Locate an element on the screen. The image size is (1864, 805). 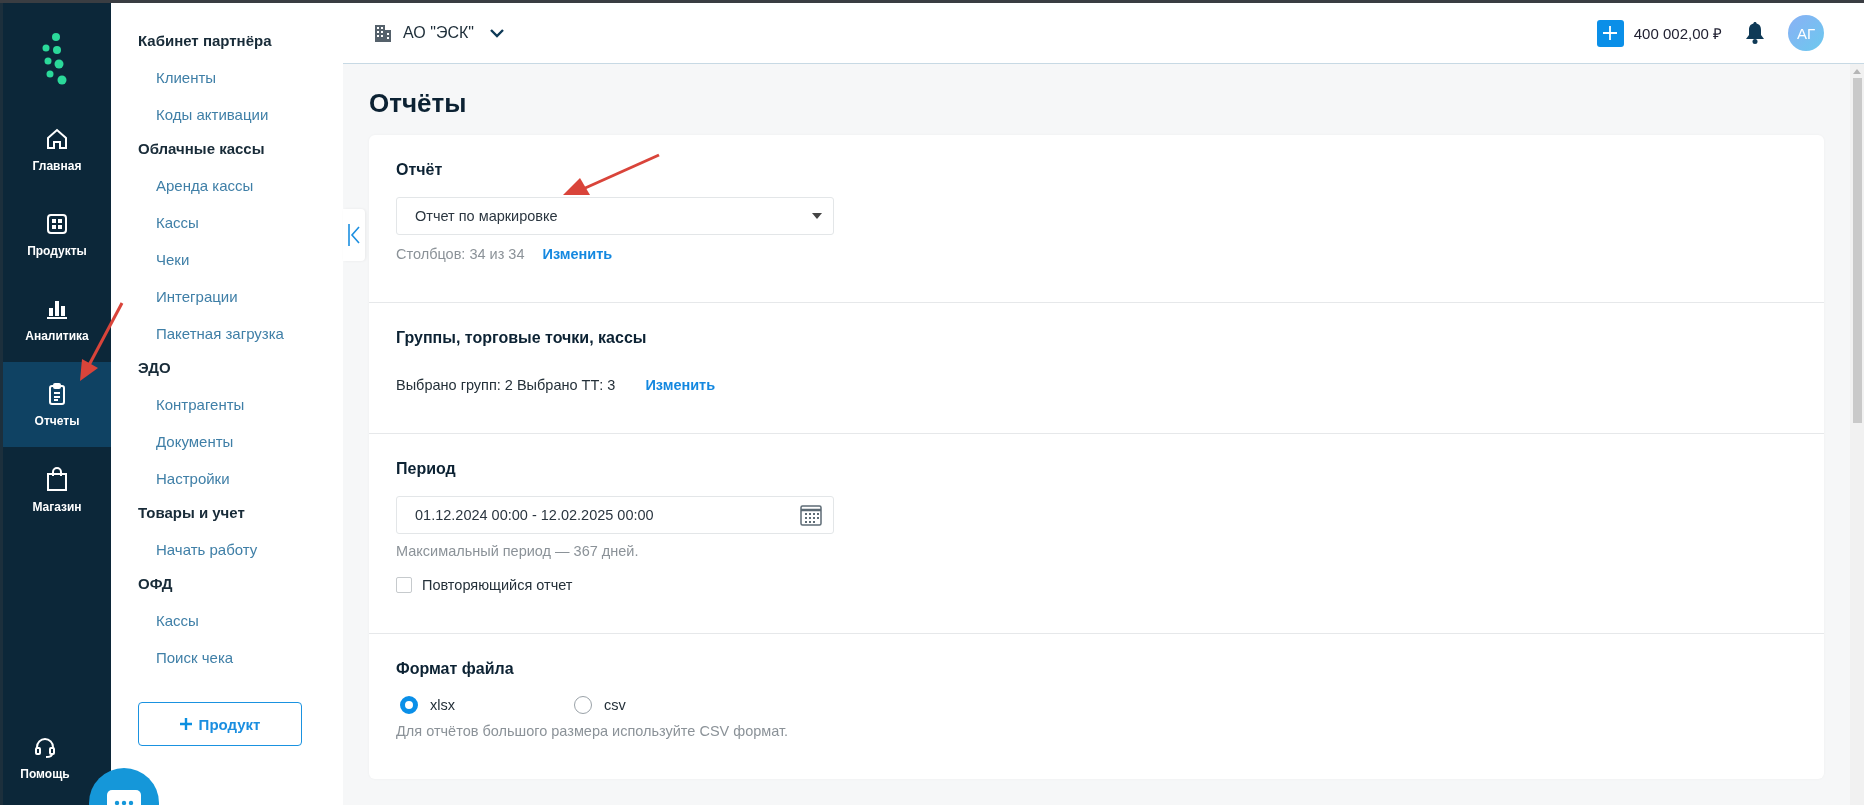
radio-label: xlsx is located at coordinates (442, 705).